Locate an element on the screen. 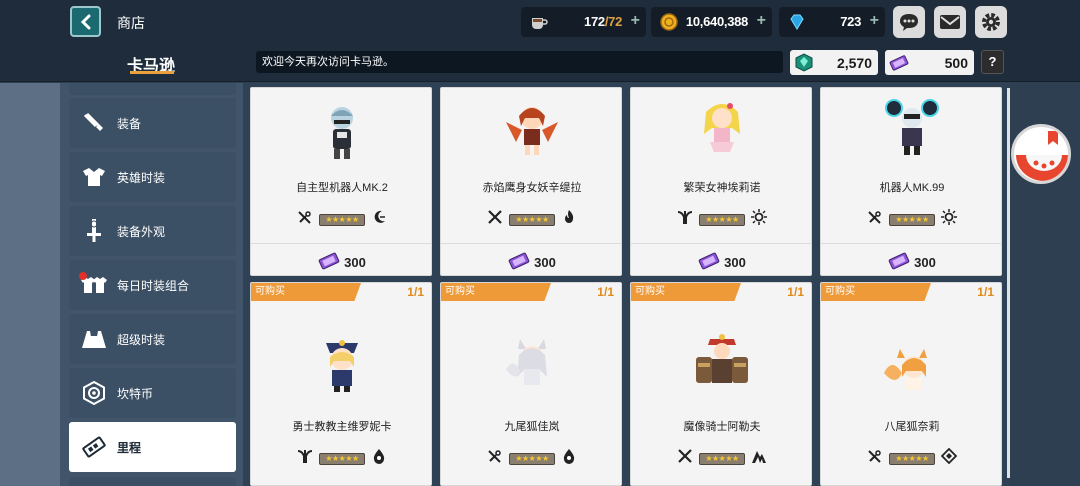  add-gold-button: + is located at coordinates (761, 21).